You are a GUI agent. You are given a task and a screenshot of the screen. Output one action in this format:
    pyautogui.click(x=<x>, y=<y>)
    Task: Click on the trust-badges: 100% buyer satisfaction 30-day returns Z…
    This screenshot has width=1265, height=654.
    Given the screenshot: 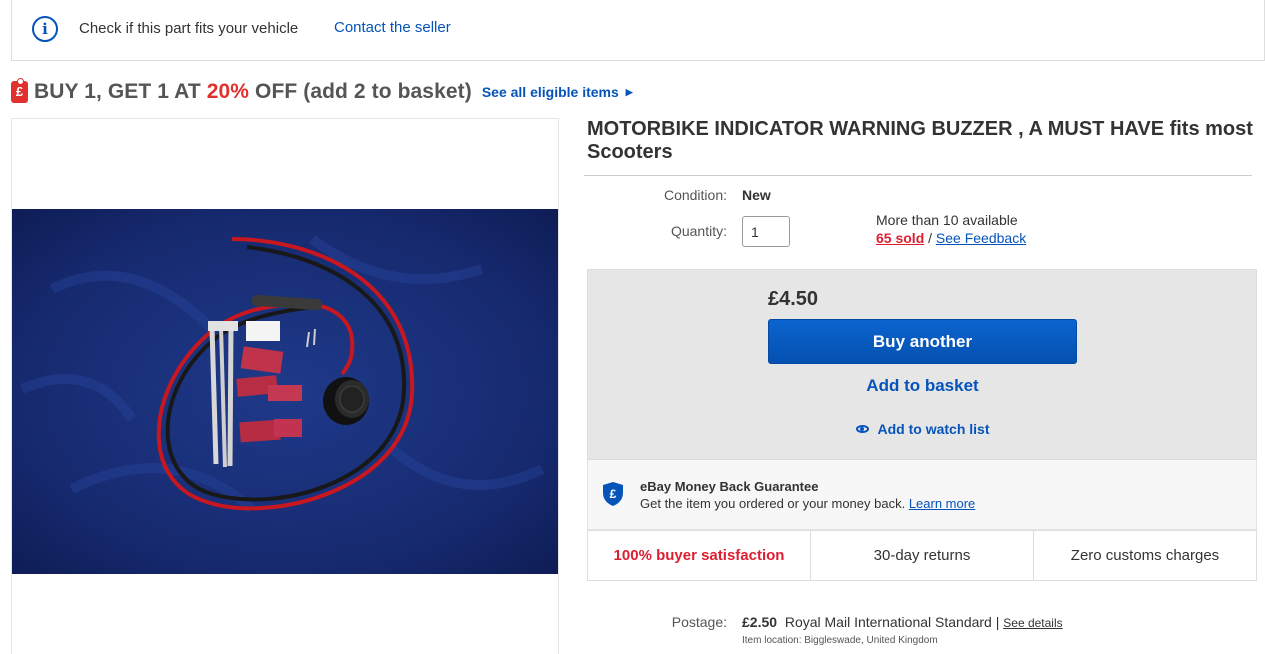 What is the action you would take?
    pyautogui.click(x=922, y=555)
    